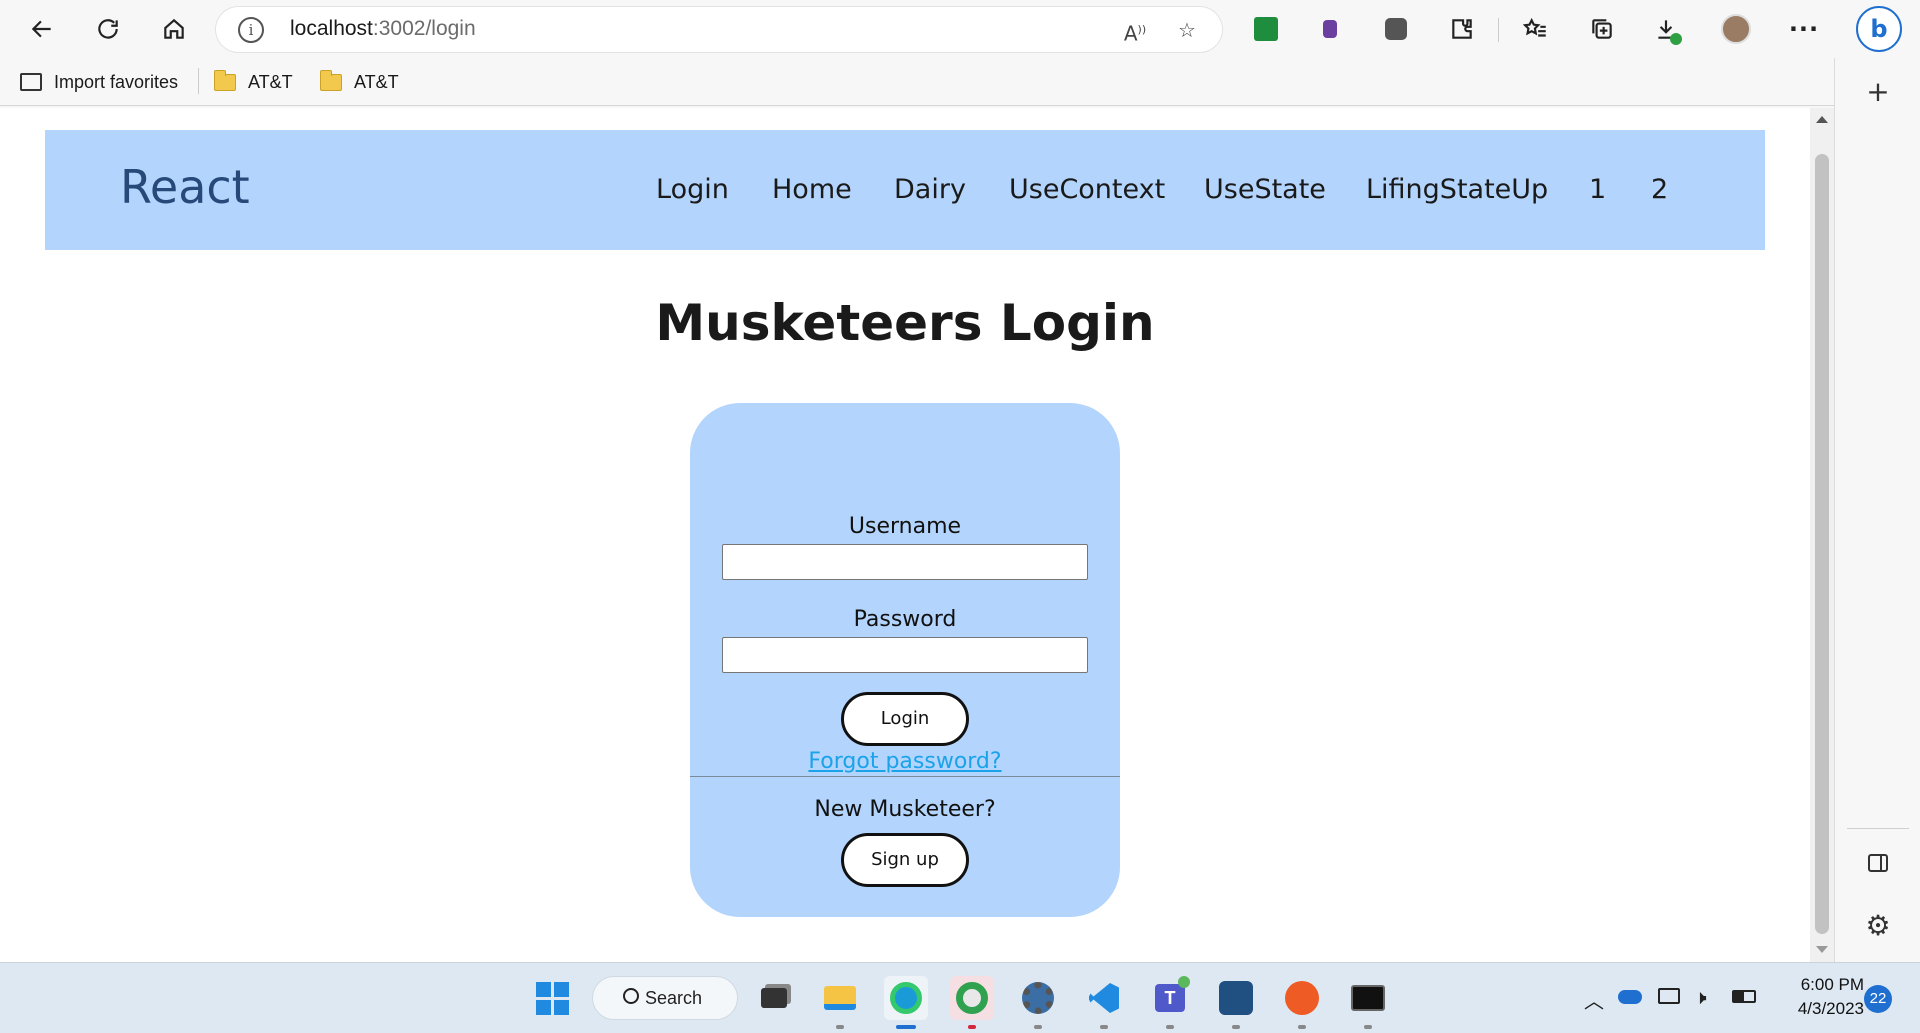 This screenshot has height=1033, width=1920. Describe the element at coordinates (1104, 1002) in the screenshot. I see `vscode-icon` at that location.